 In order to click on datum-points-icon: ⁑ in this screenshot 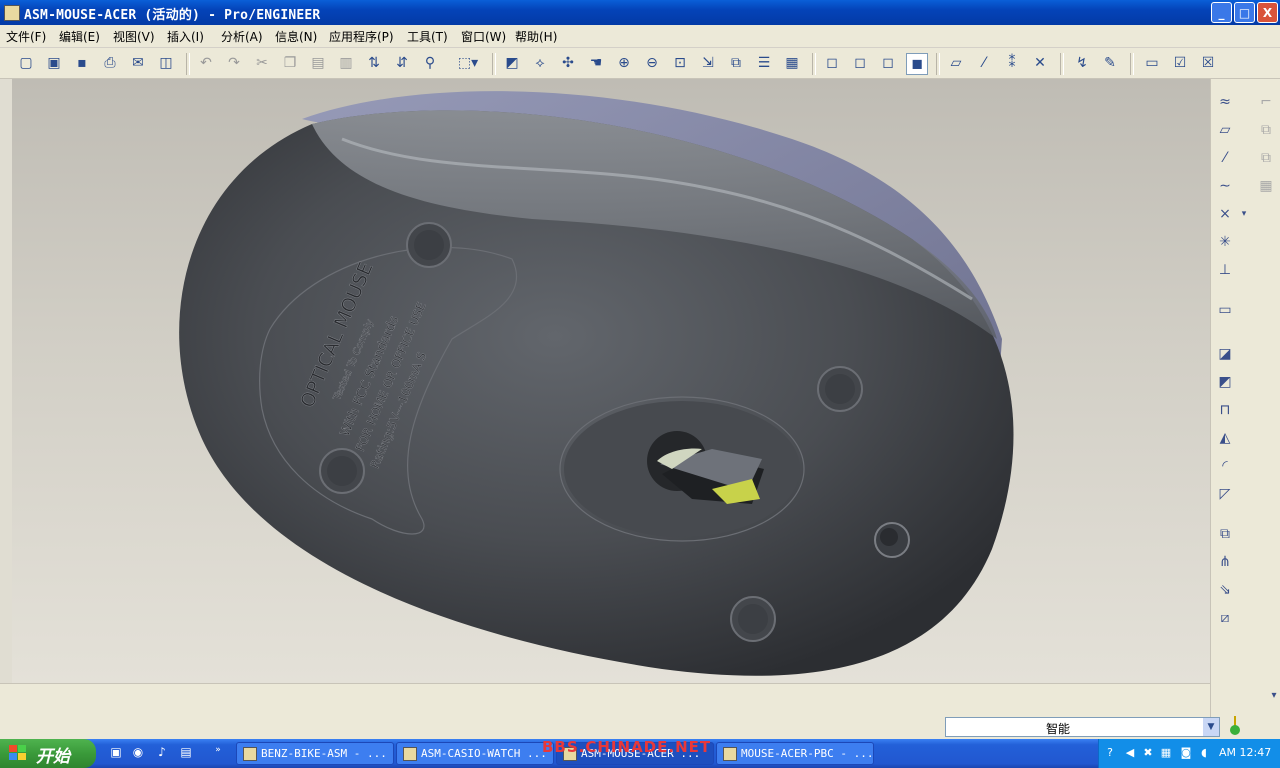, I will do `click(1012, 63)`.